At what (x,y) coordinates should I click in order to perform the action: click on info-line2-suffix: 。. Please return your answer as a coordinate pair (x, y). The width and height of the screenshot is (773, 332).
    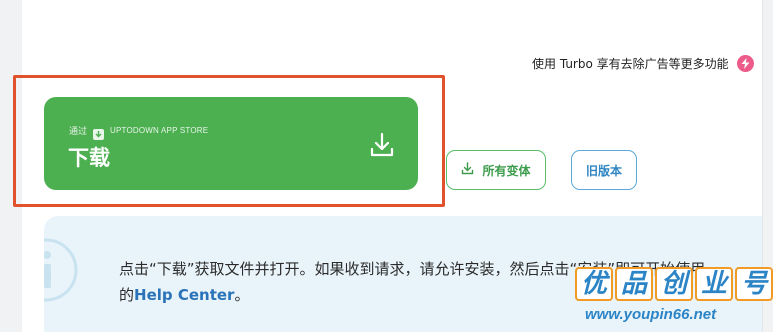
    Looking at the image, I should click on (242, 295).